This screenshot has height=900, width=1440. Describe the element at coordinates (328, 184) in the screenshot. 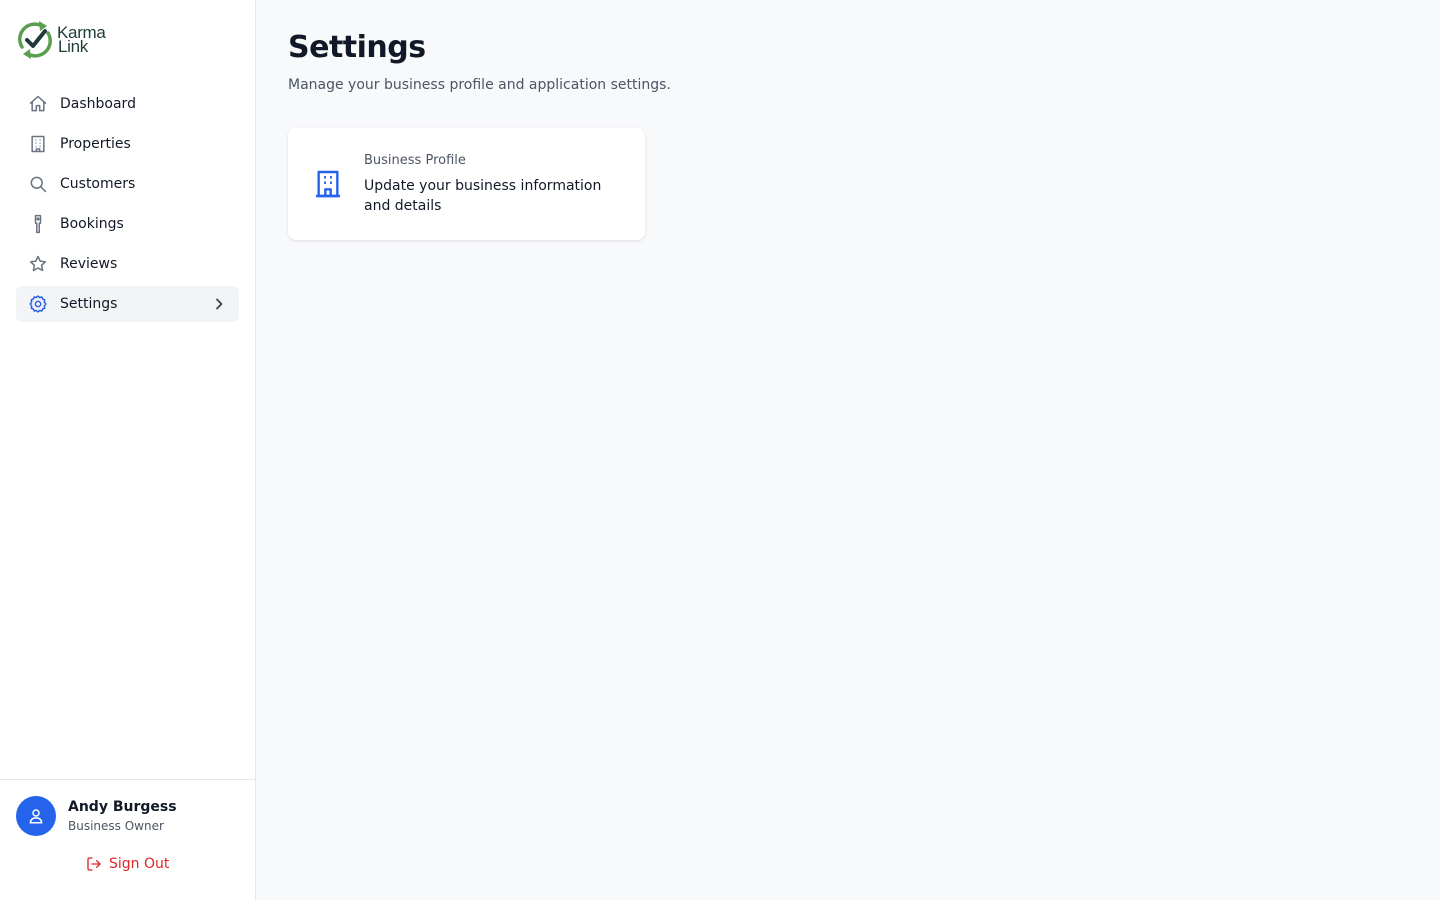

I see `office-building-icon` at that location.